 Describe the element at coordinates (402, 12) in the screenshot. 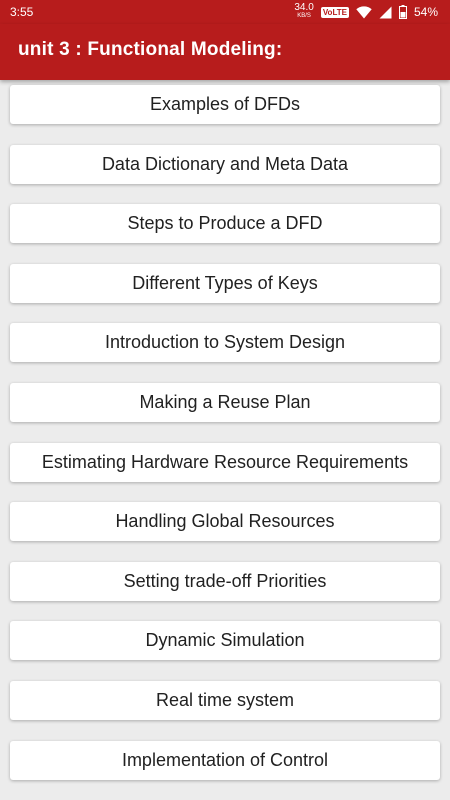

I see `battery-icon` at that location.